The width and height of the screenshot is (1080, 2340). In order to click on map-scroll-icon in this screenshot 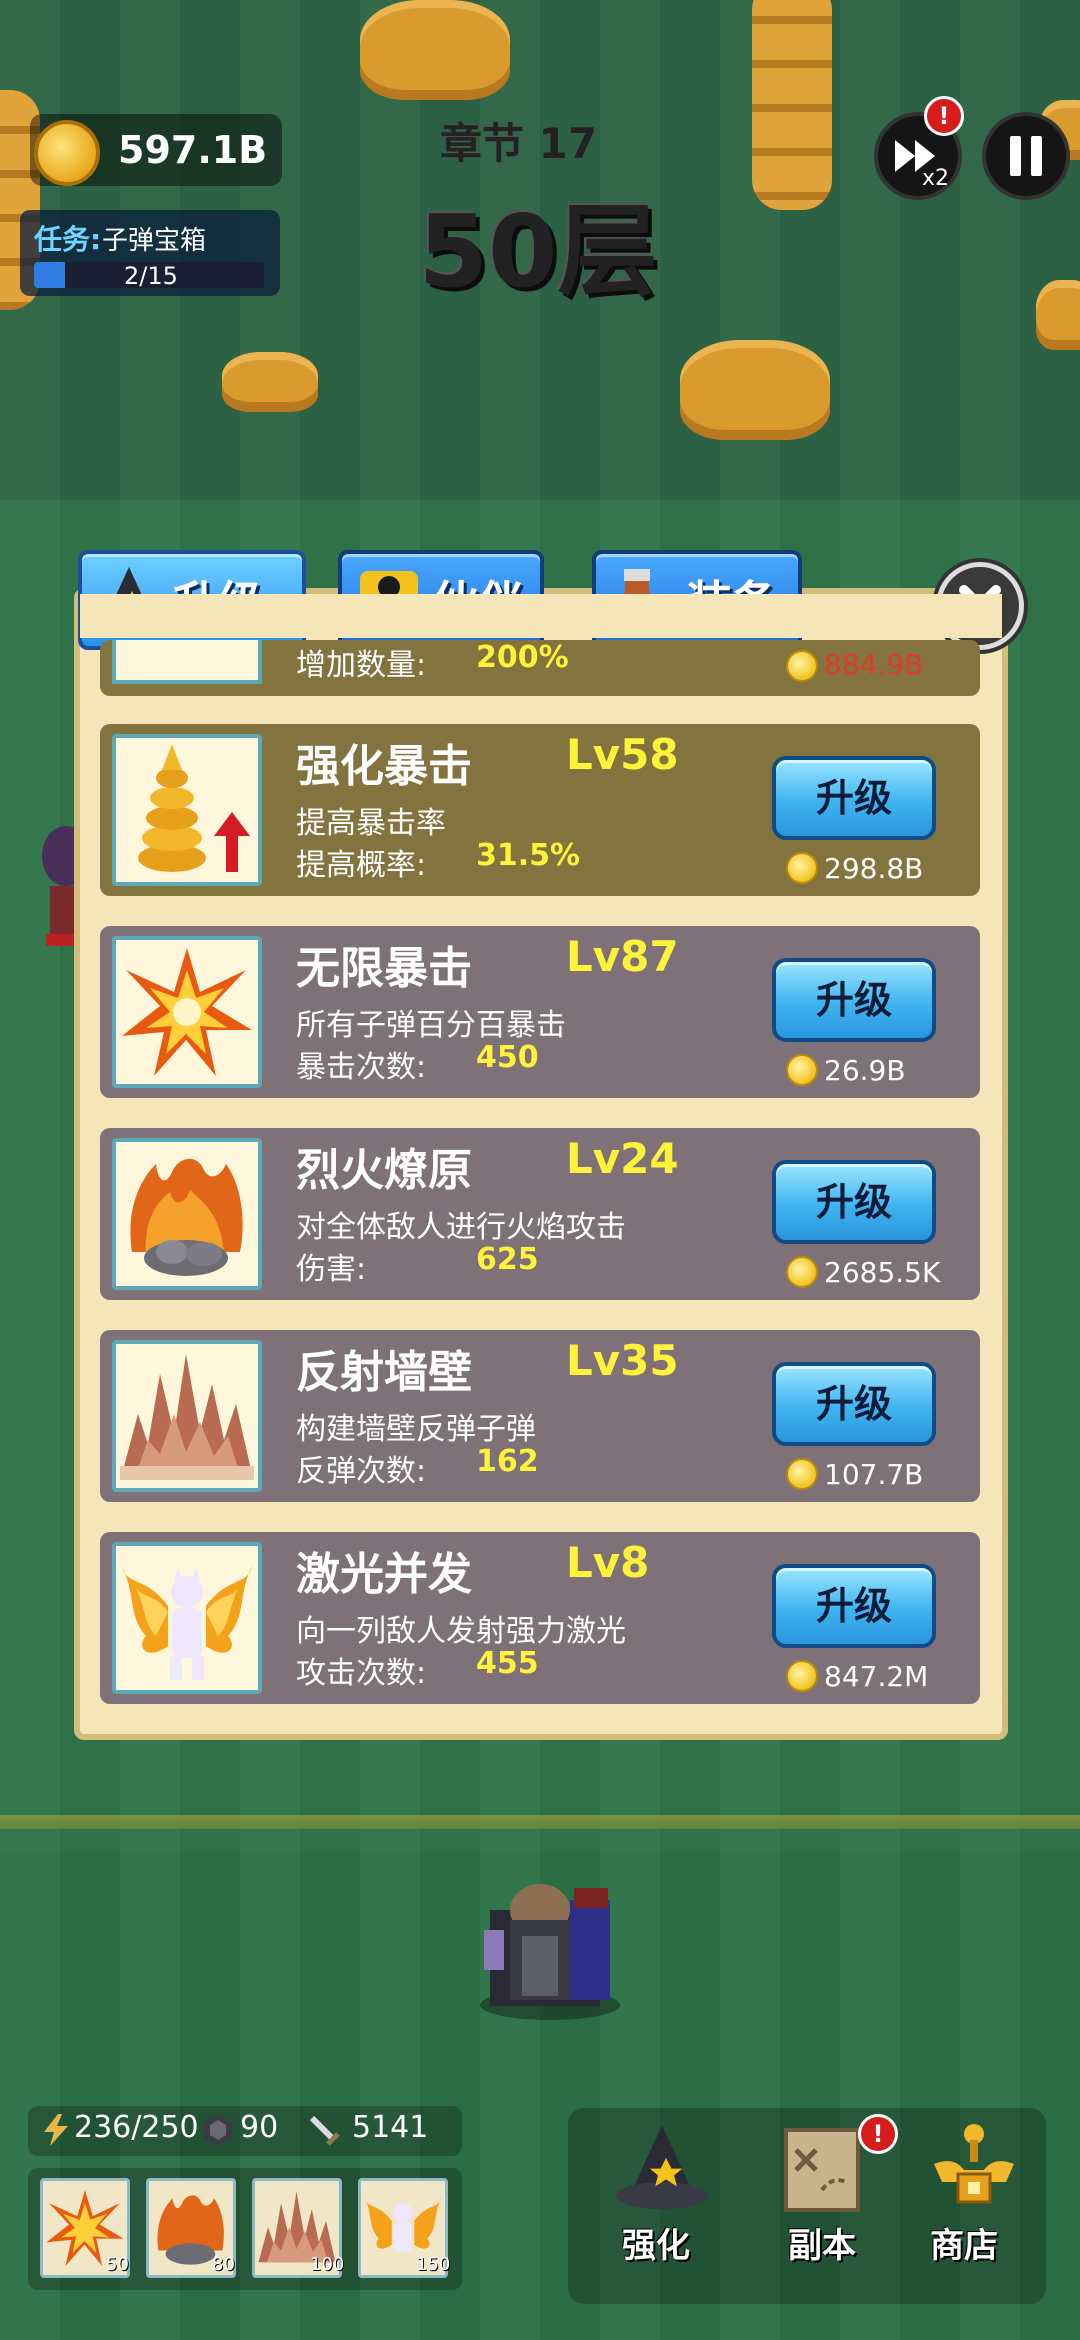, I will do `click(822, 2170)`.